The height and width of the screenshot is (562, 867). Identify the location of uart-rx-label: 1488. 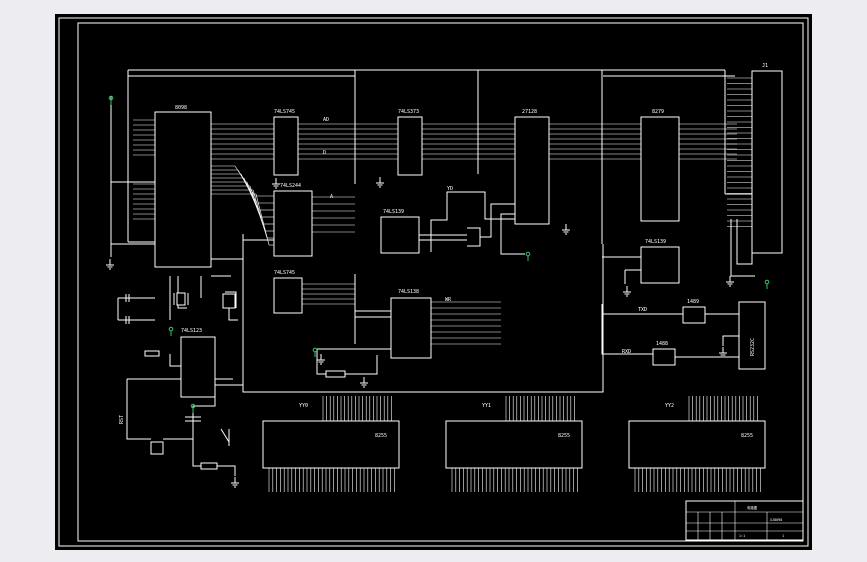
(662, 344).